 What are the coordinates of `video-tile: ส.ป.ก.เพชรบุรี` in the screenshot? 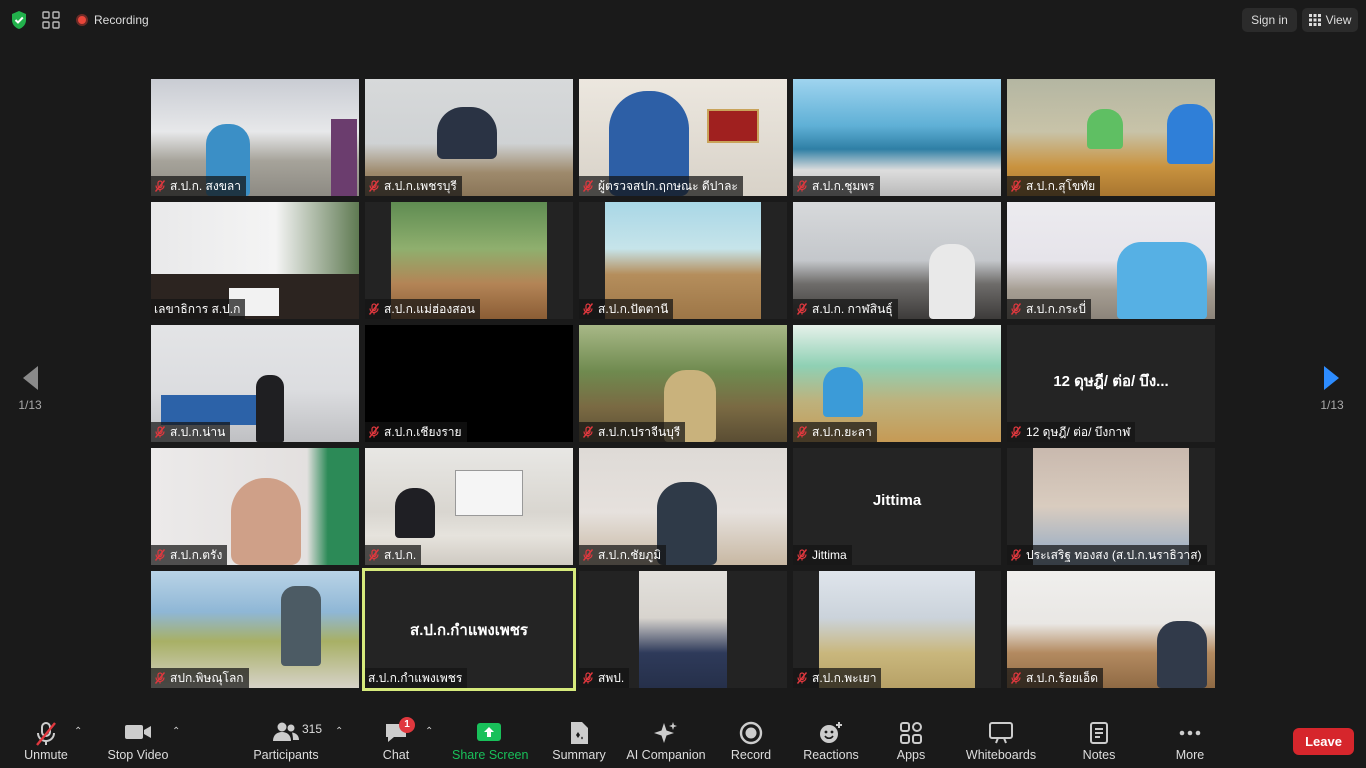 It's located at (469, 137).